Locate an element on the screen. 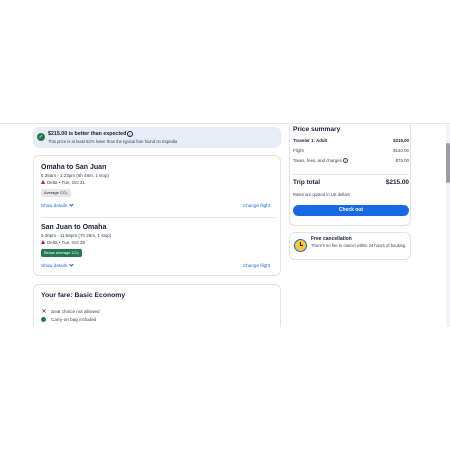 Image resolution: width=450 pixels, height=450 pixels. taxes-line: Taxes, fees, and charges i $75.00 is located at coordinates (351, 160).